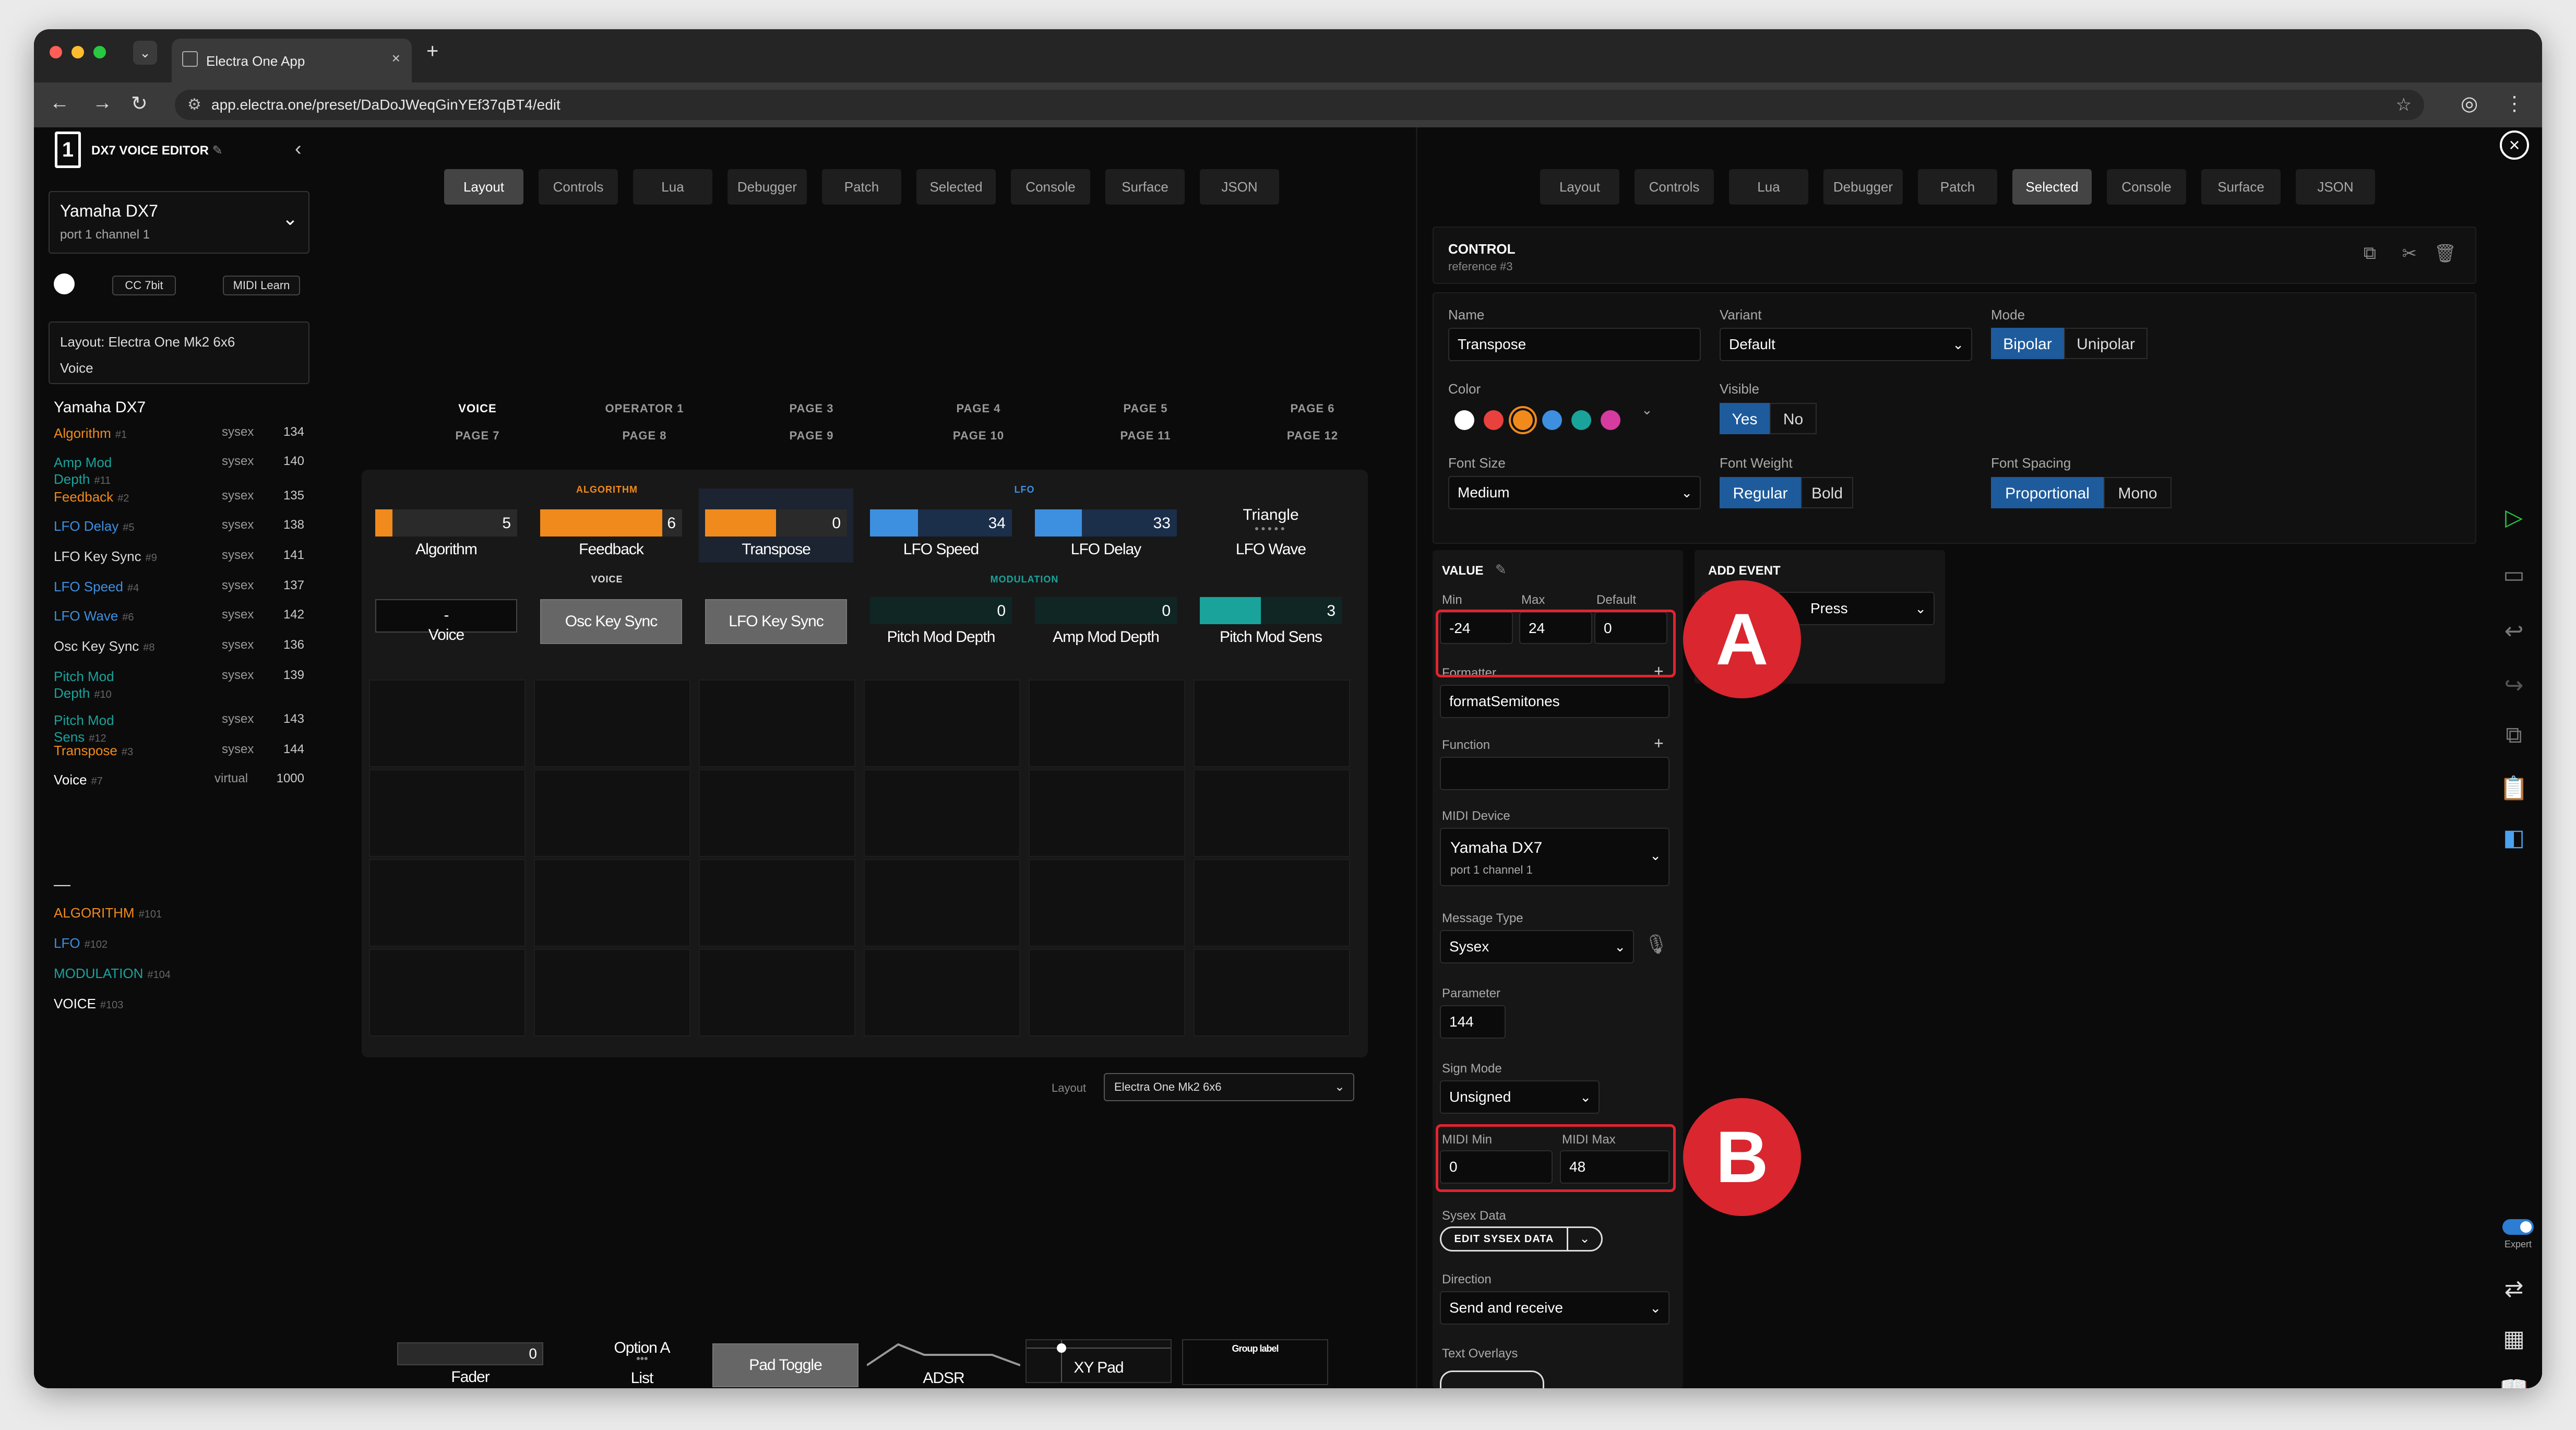 This screenshot has width=2576, height=1430. I want to click on page-tab: PAGE 12, so click(1312, 436).